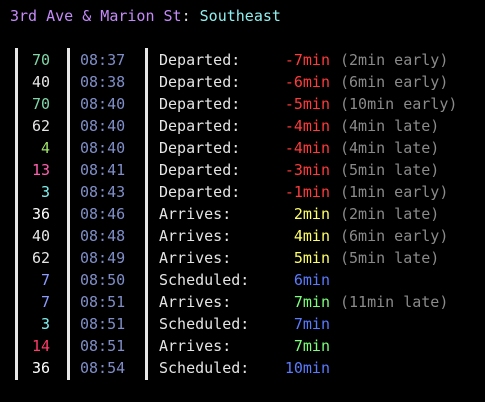 Image resolution: width=485 pixels, height=402 pixels. Describe the element at coordinates (240, 16) in the screenshot. I see `direction-label: Southeast` at that location.